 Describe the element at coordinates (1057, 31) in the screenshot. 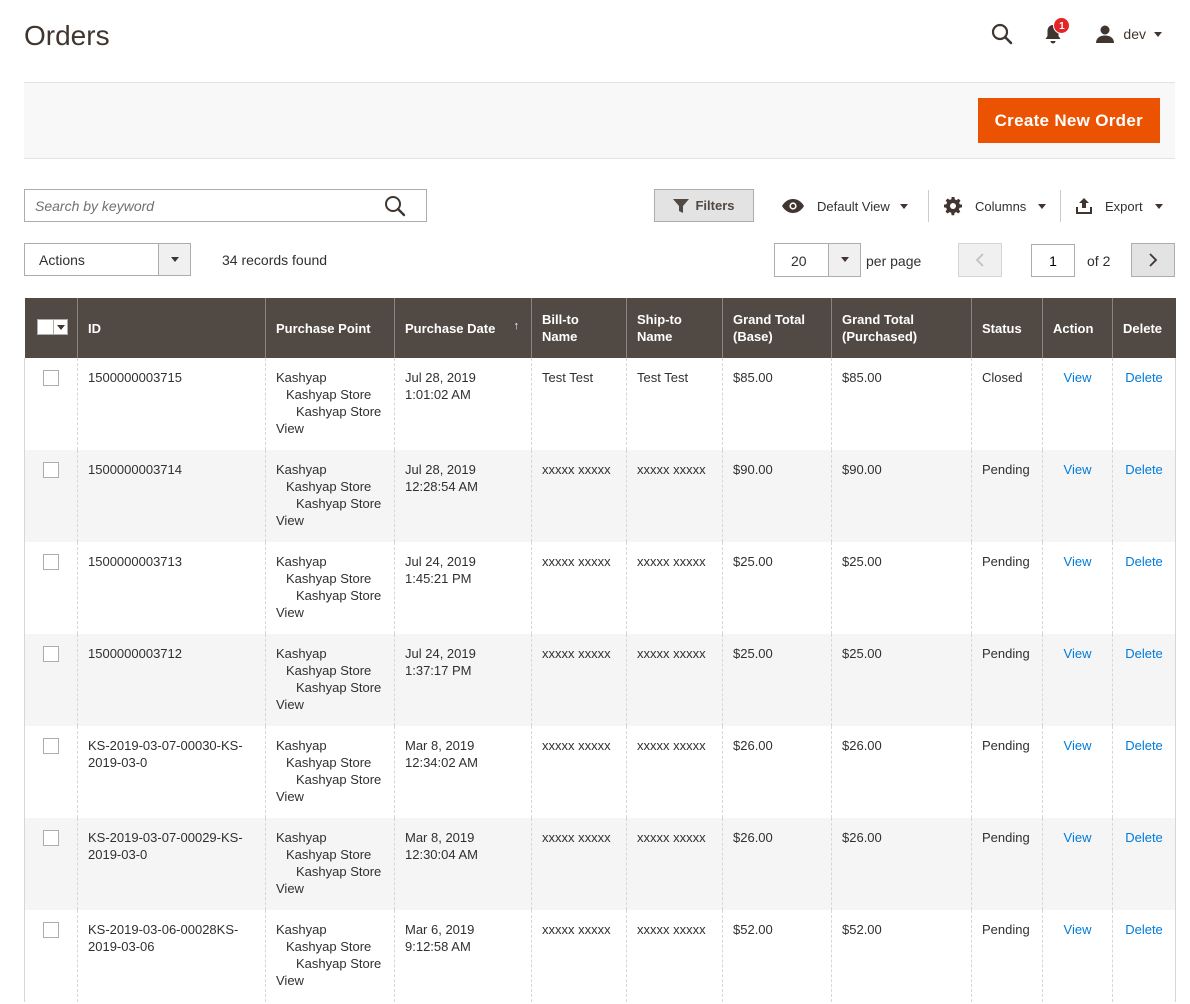

I see `notifications-bell-icon: 1` at that location.